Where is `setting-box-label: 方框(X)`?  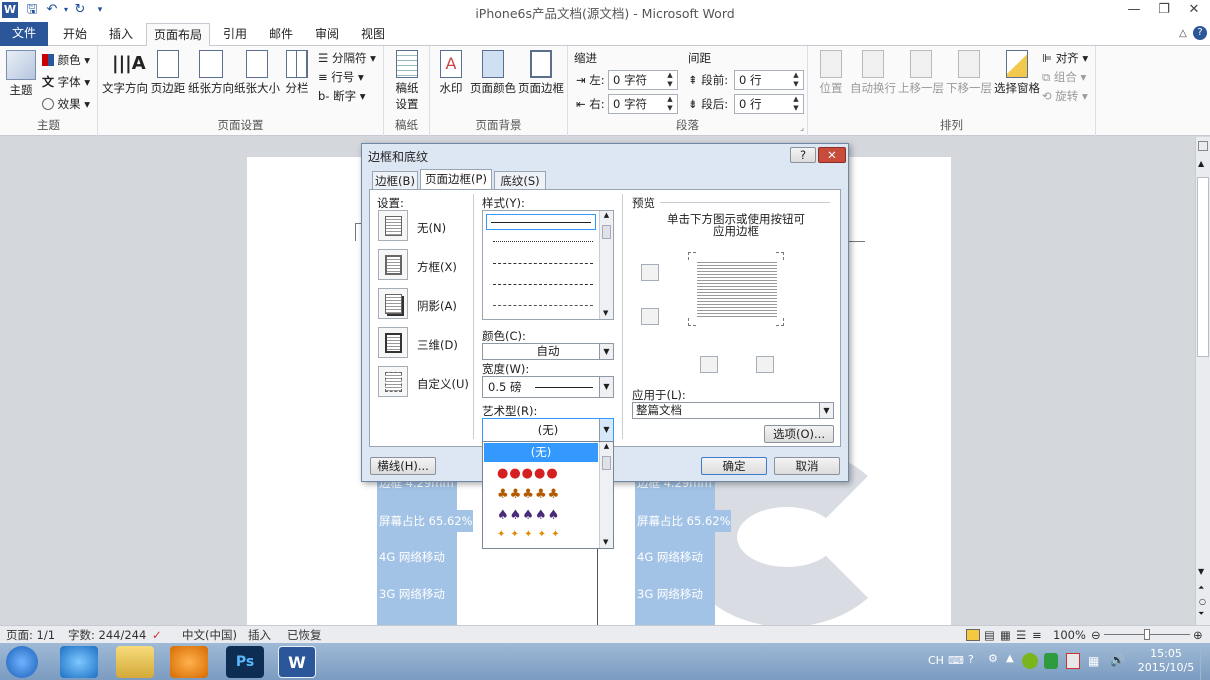 setting-box-label: 方框(X) is located at coordinates (437, 267).